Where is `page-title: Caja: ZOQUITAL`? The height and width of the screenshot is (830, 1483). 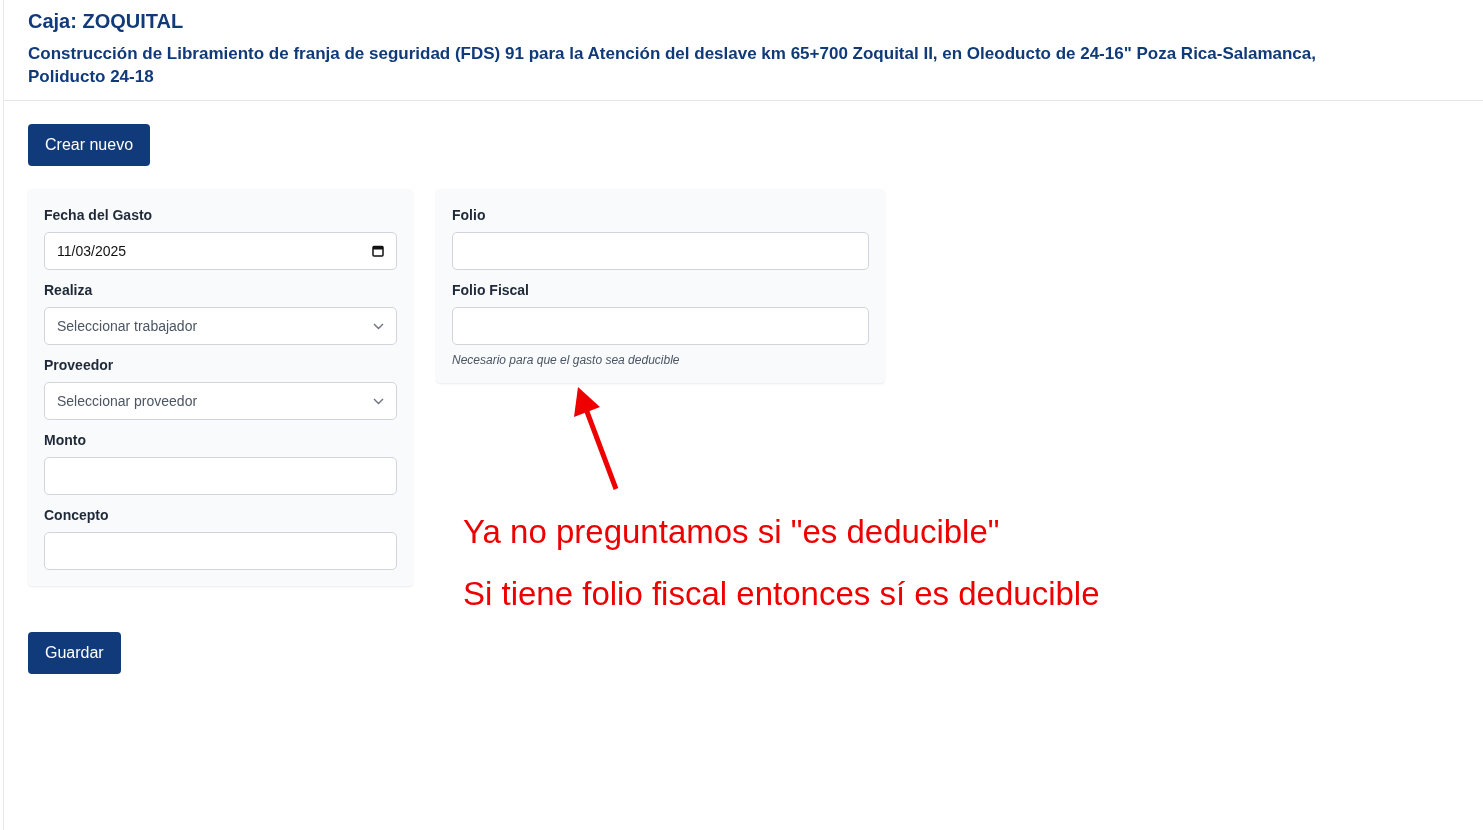 page-title: Caja: ZOQUITAL is located at coordinates (106, 21).